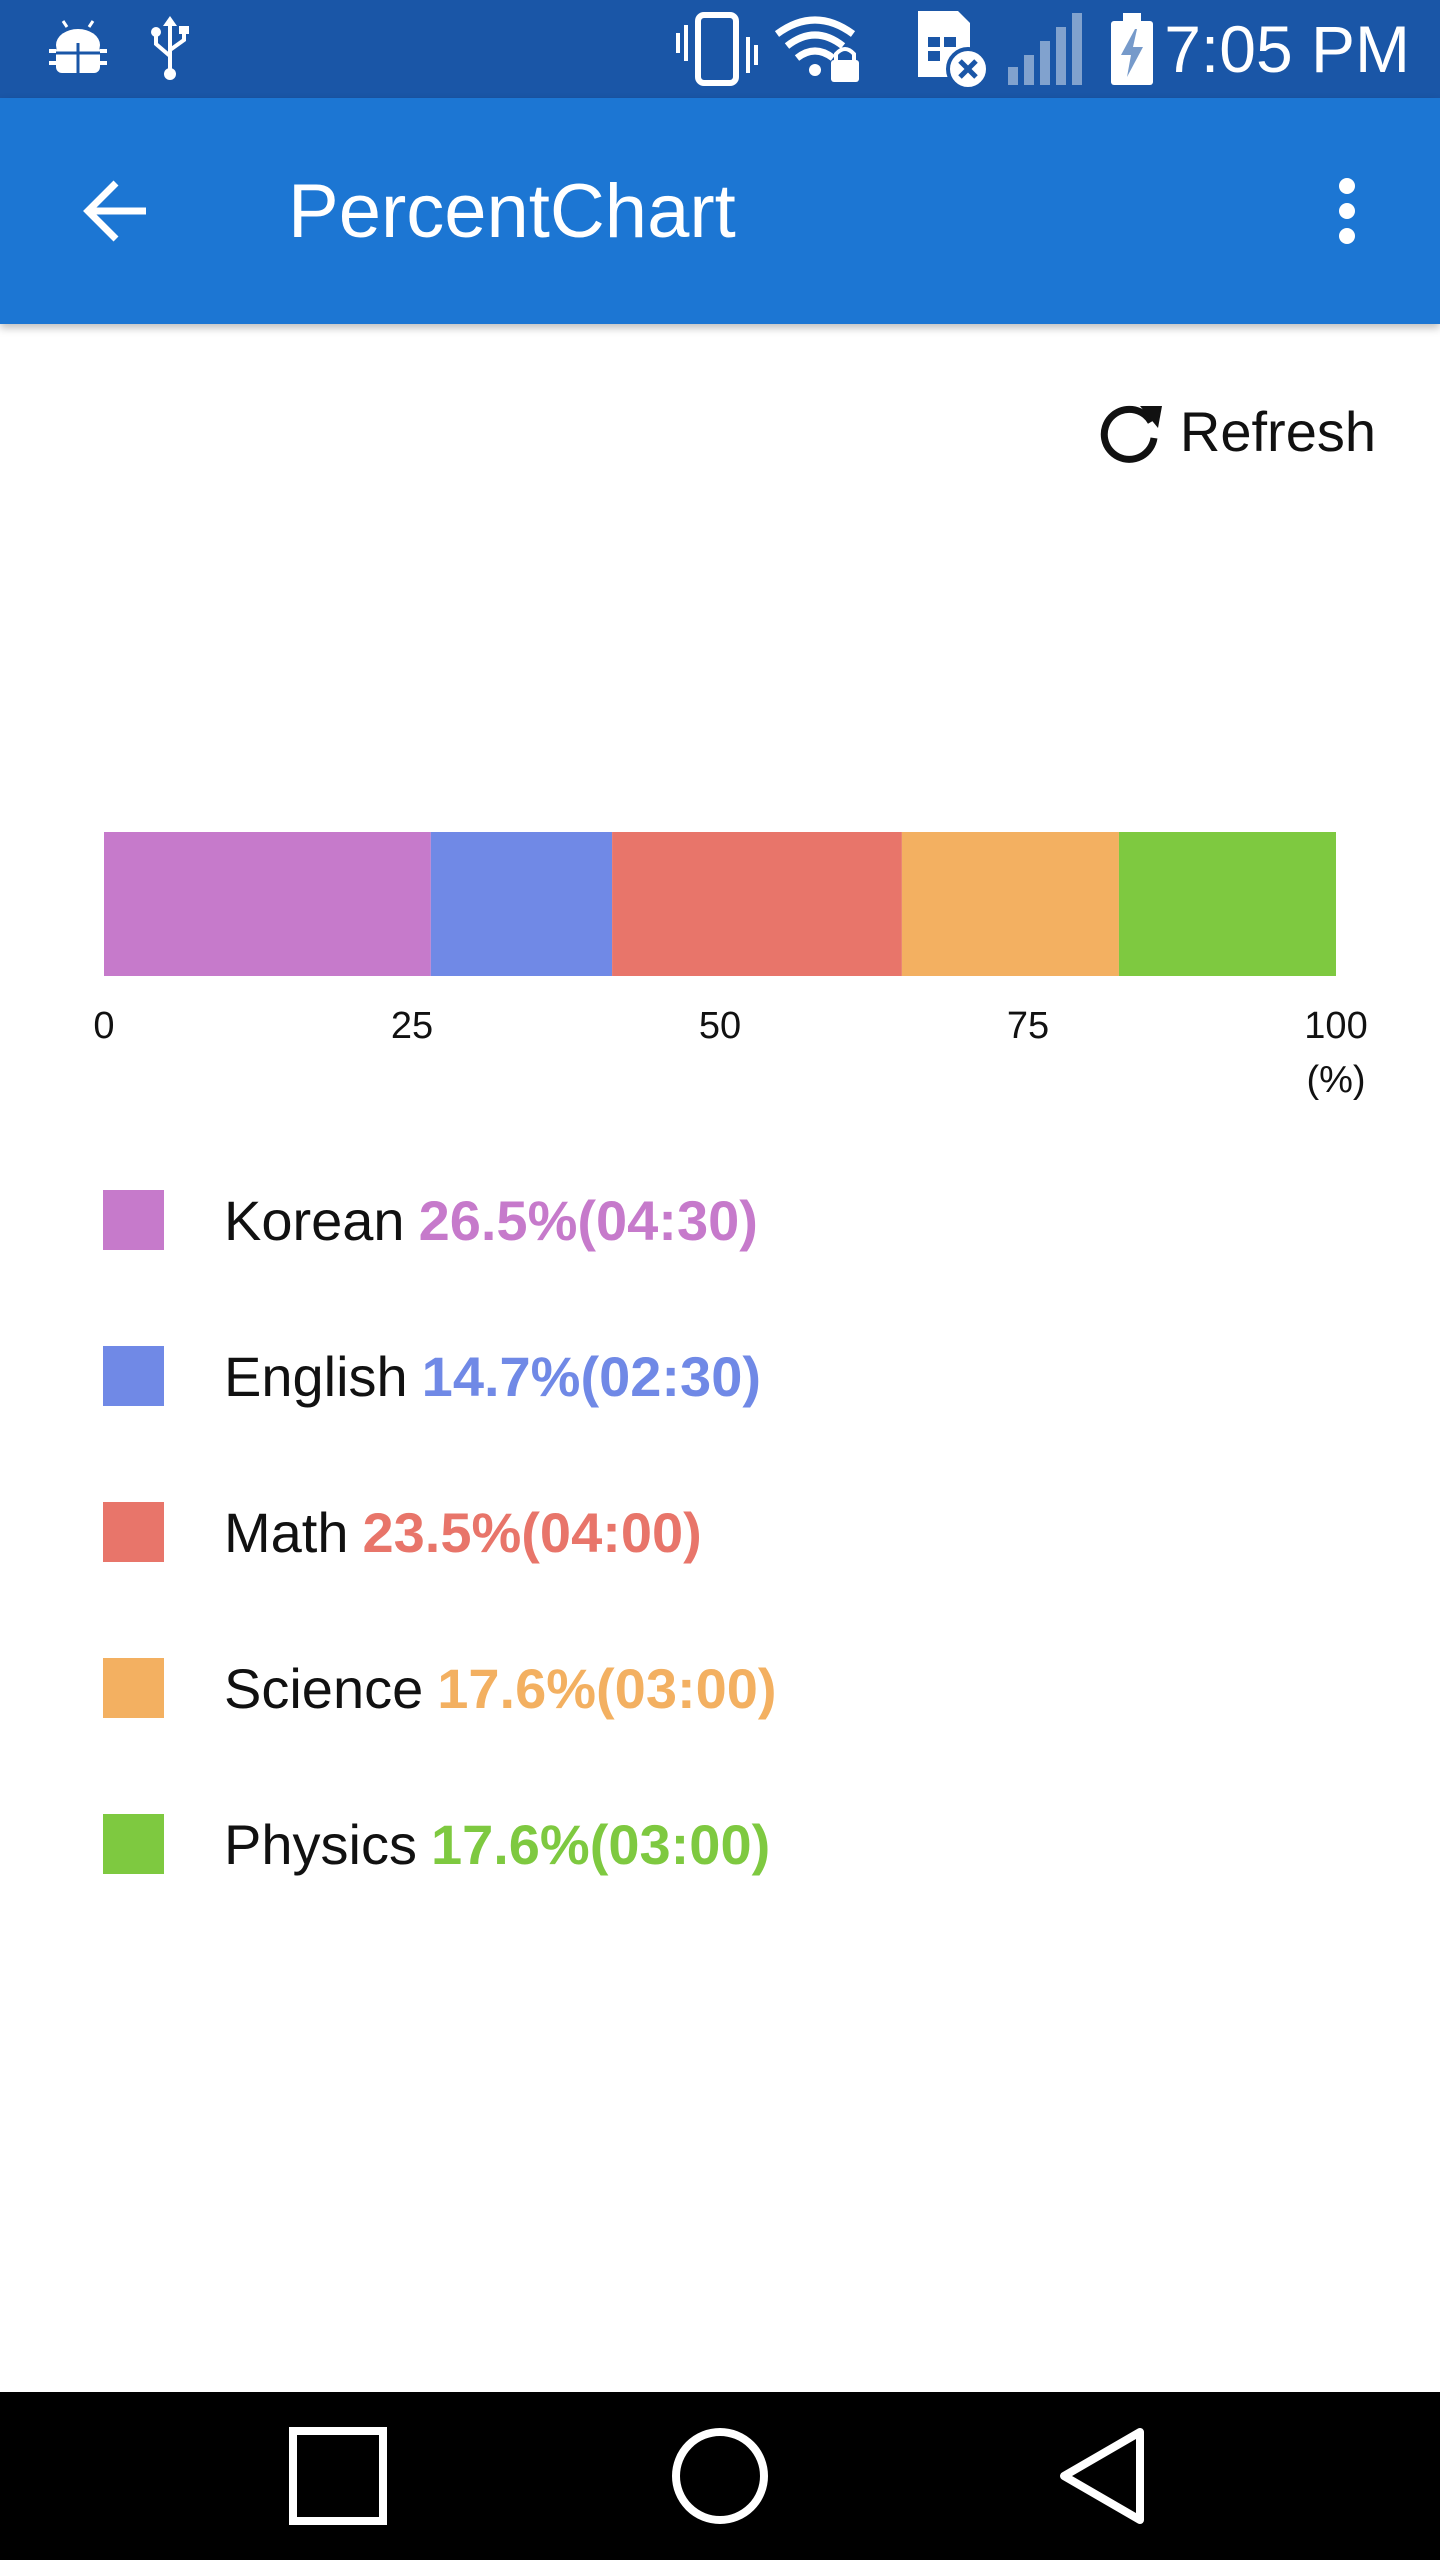 Image resolution: width=1440 pixels, height=2560 pixels. What do you see at coordinates (521, 904) in the screenshot?
I see `bar-segment-english` at bounding box center [521, 904].